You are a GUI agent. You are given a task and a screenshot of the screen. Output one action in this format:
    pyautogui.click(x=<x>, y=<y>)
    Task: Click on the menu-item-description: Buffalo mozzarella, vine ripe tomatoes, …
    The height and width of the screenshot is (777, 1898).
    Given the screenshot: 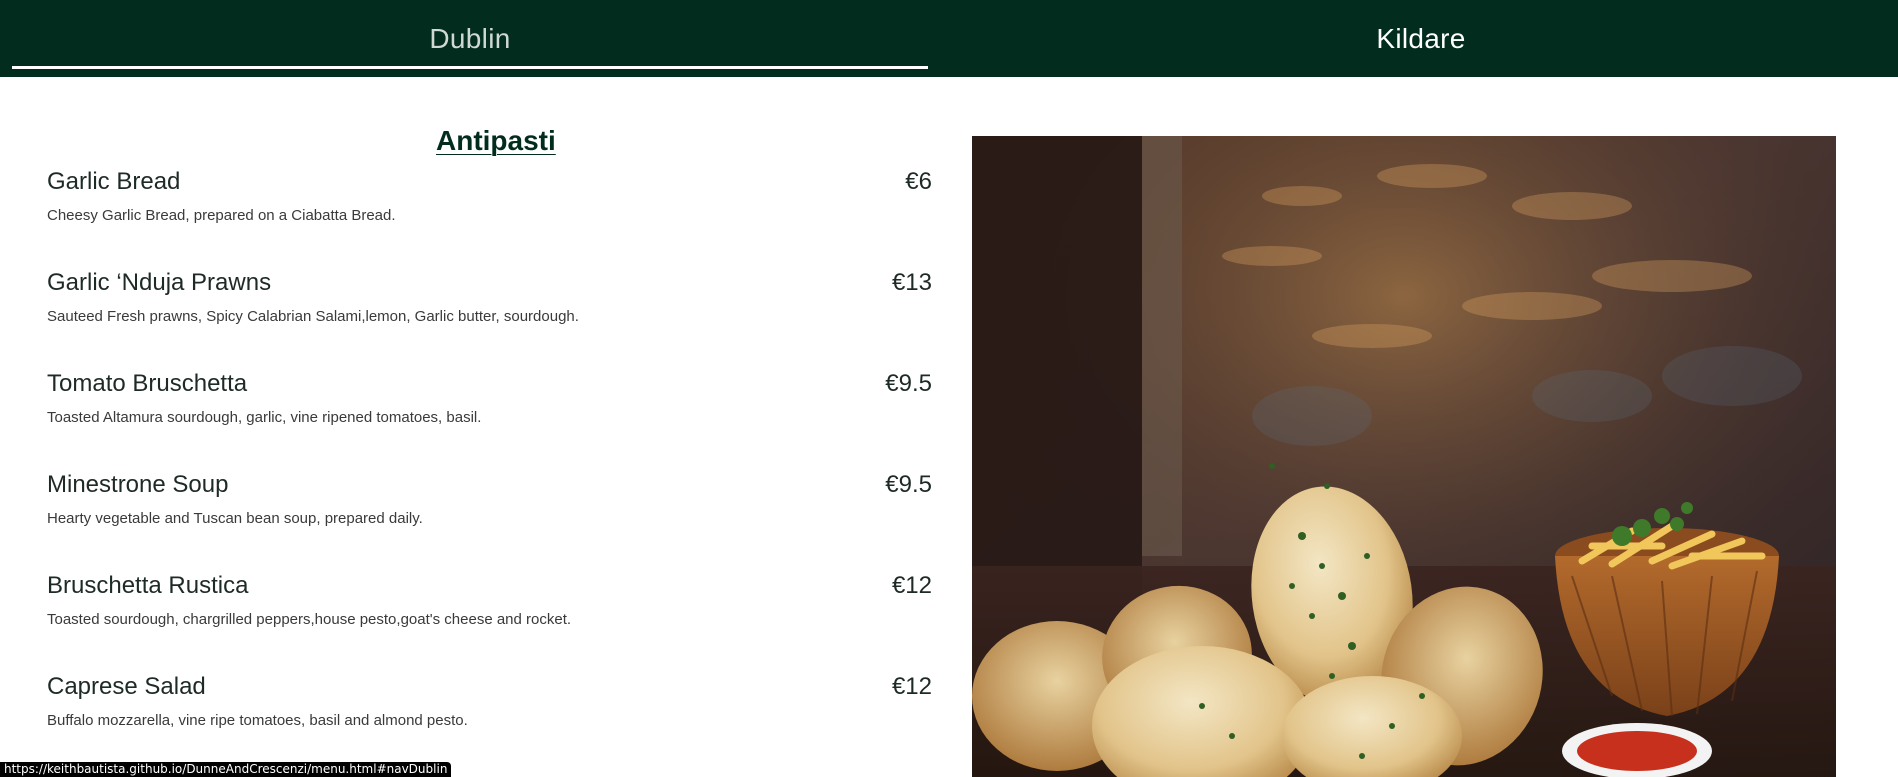 What is the action you would take?
    pyautogui.click(x=257, y=720)
    